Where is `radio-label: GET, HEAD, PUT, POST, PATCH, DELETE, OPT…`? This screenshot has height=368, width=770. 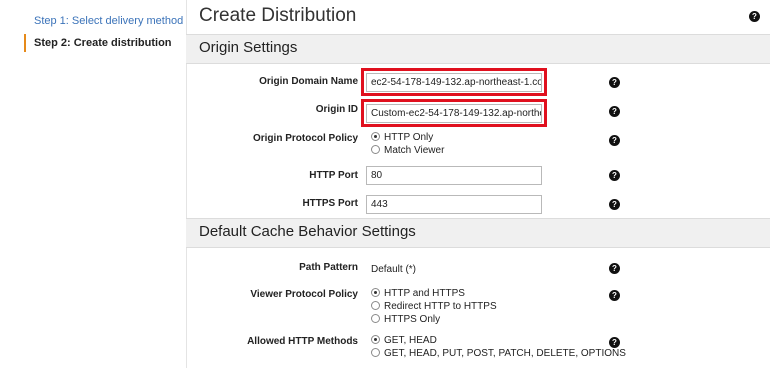
radio-label: GET, HEAD, PUT, POST, PATCH, DELETE, OPT… is located at coordinates (505, 353).